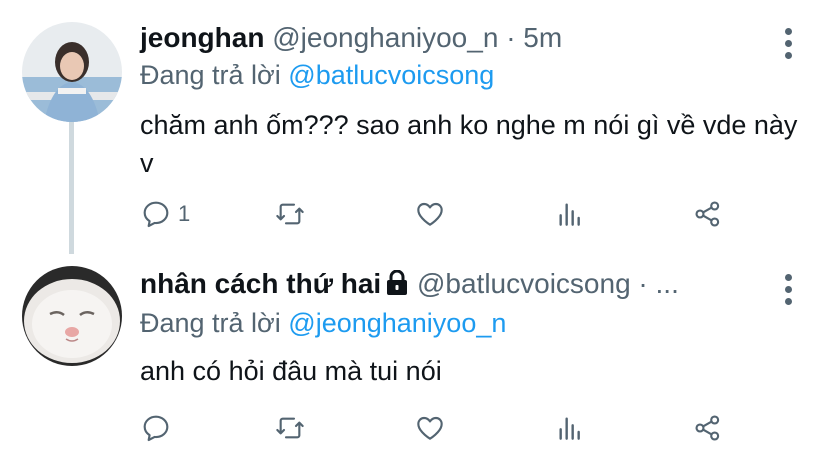 The width and height of the screenshot is (828, 460). I want to click on reply-mention-link: @jeonghaniyoo_n, so click(397, 323).